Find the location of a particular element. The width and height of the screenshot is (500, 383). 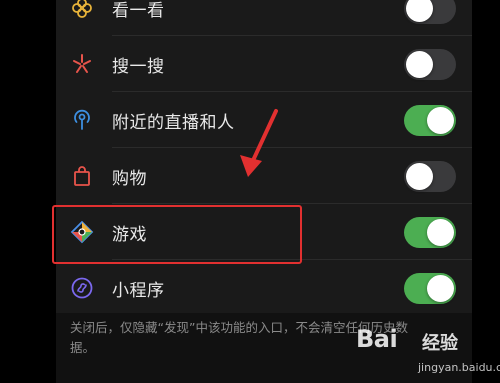

watermark-sub: 经验 is located at coordinates (440, 343).